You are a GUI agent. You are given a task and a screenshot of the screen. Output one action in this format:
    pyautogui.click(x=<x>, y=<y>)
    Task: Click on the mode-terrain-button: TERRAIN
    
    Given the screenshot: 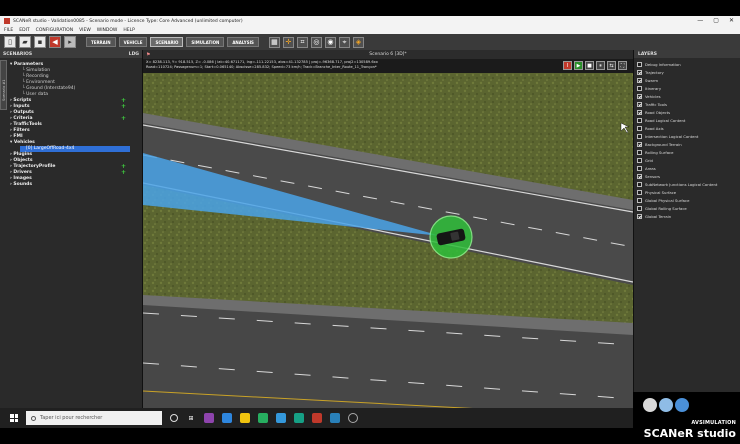 What is the action you would take?
    pyautogui.click(x=101, y=42)
    